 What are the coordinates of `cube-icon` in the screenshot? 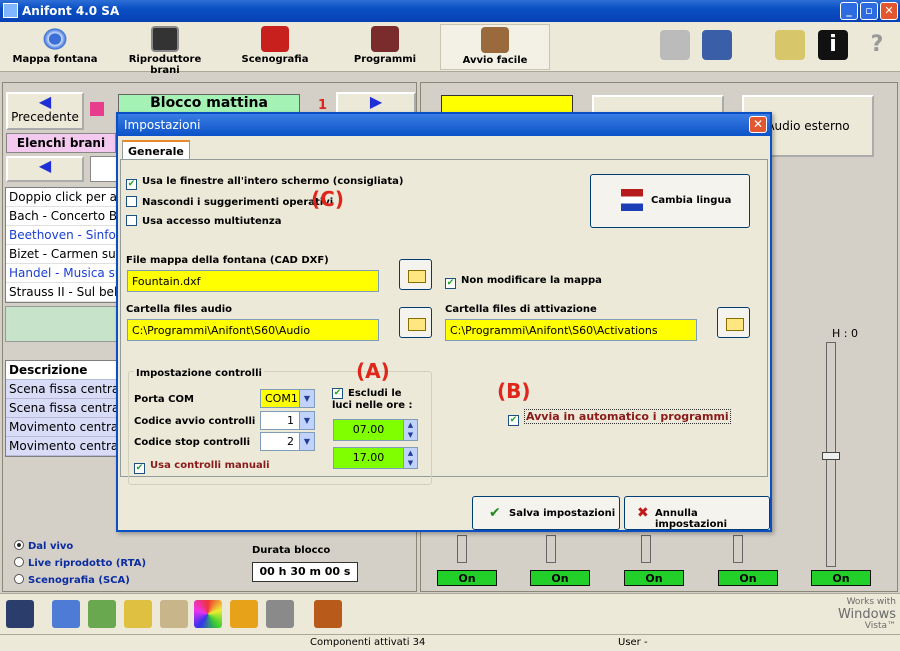 It's located at (328, 614).